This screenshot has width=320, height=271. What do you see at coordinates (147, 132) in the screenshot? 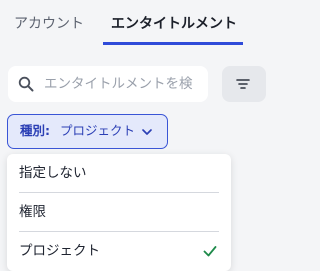
I see `chevron-down-icon` at bounding box center [147, 132].